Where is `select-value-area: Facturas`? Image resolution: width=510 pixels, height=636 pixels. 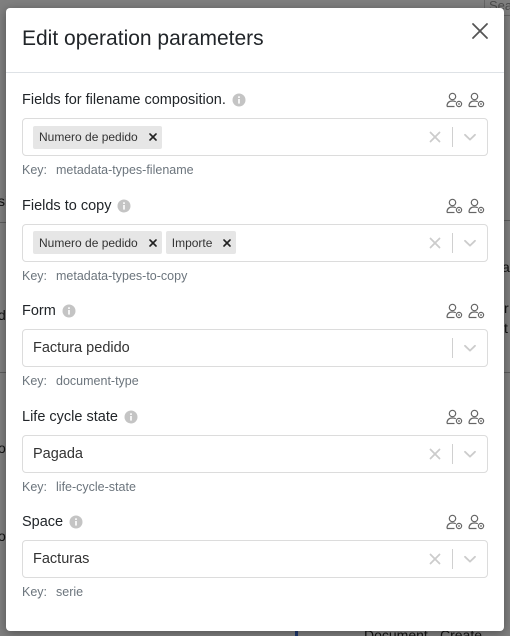
select-value-area: Facturas is located at coordinates (220, 559).